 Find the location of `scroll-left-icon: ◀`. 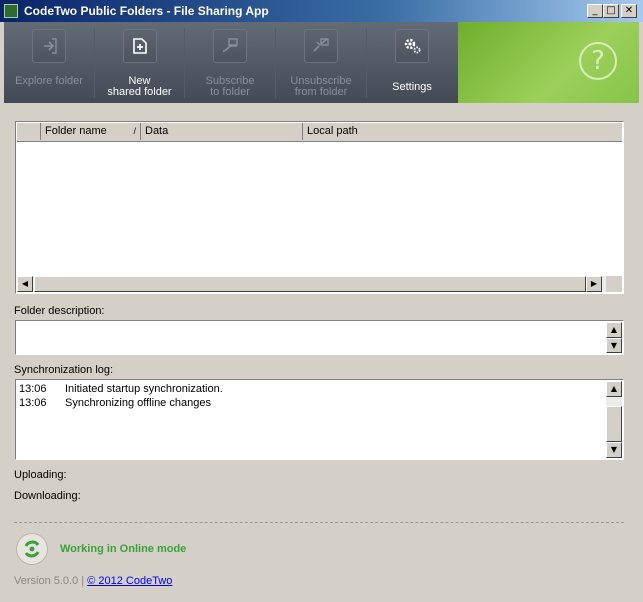

scroll-left-icon: ◀ is located at coordinates (25, 284).